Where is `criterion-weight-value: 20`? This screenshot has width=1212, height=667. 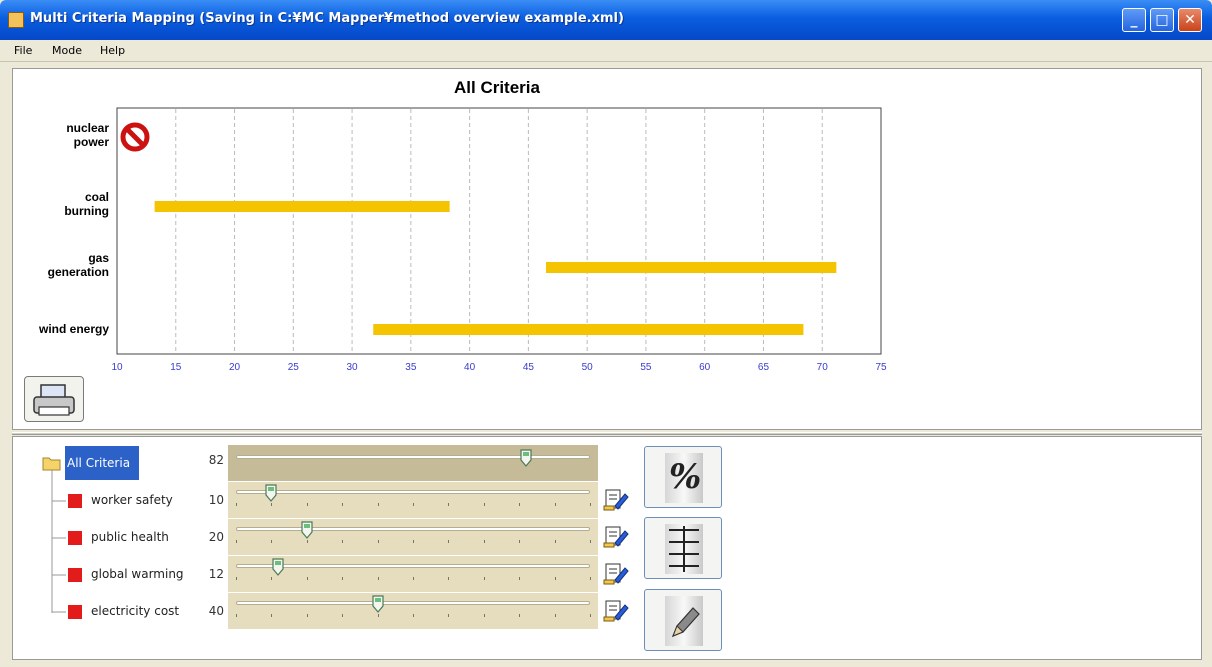 criterion-weight-value: 20 is located at coordinates (216, 537).